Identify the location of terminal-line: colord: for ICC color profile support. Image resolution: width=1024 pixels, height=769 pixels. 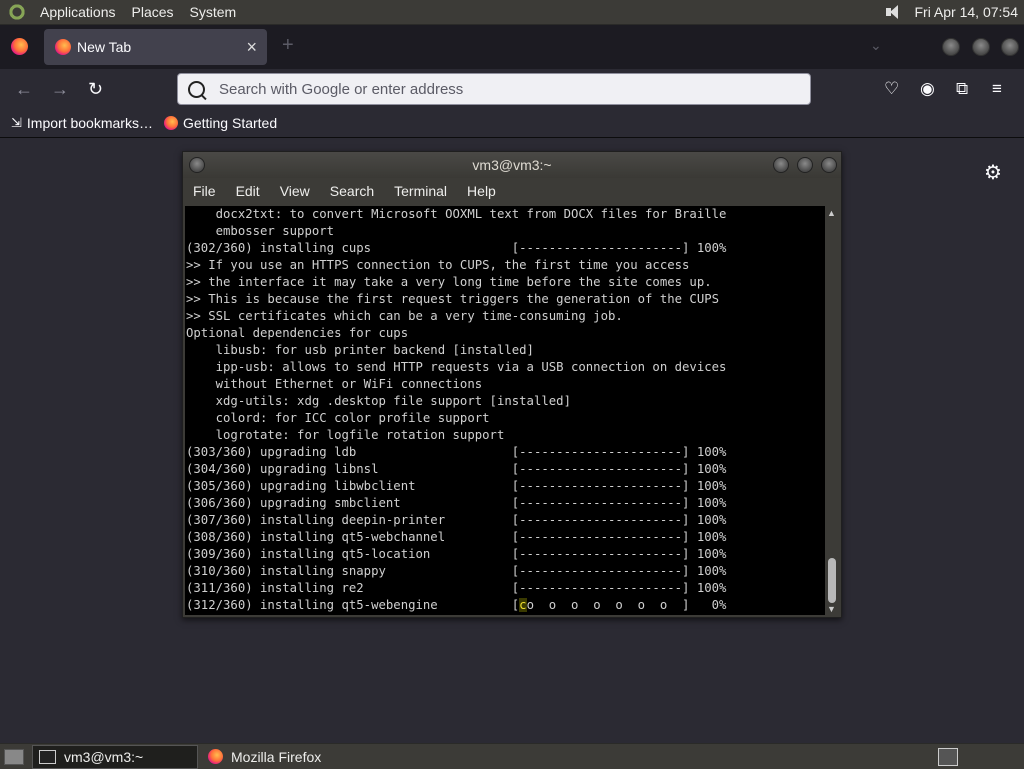
(338, 418).